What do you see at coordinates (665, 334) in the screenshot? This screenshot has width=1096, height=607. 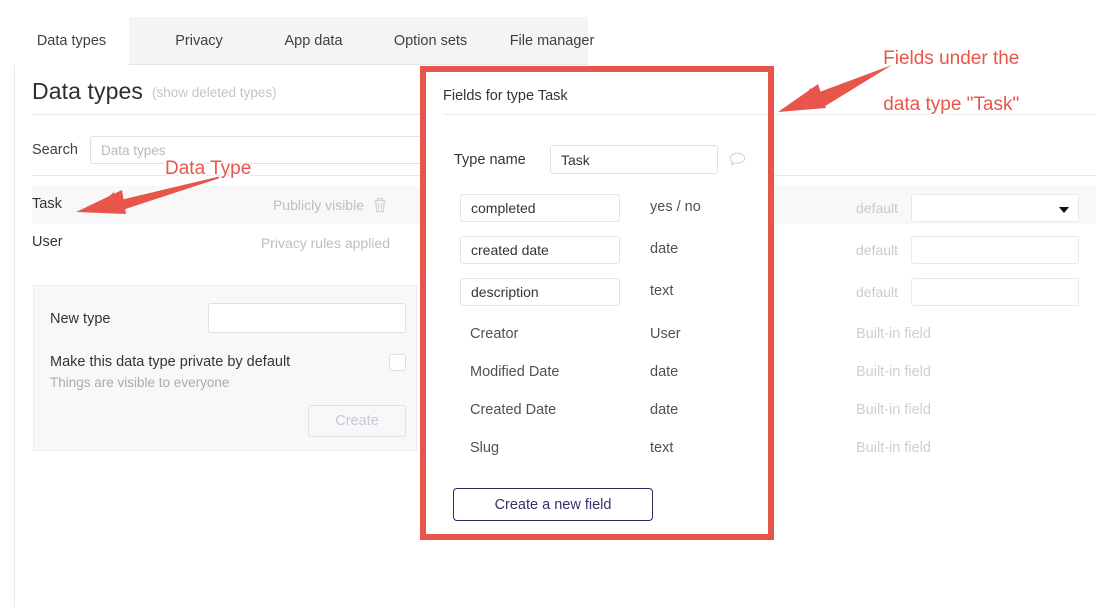 I see `field-type-label: User` at bounding box center [665, 334].